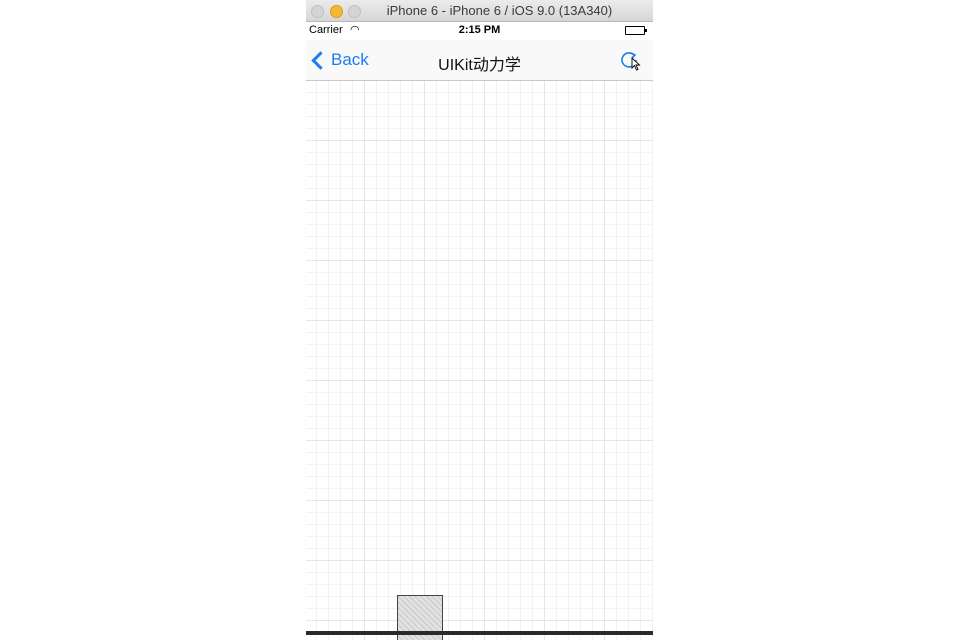 The image size is (960, 640). What do you see at coordinates (636, 30) in the screenshot?
I see `battery-icon` at bounding box center [636, 30].